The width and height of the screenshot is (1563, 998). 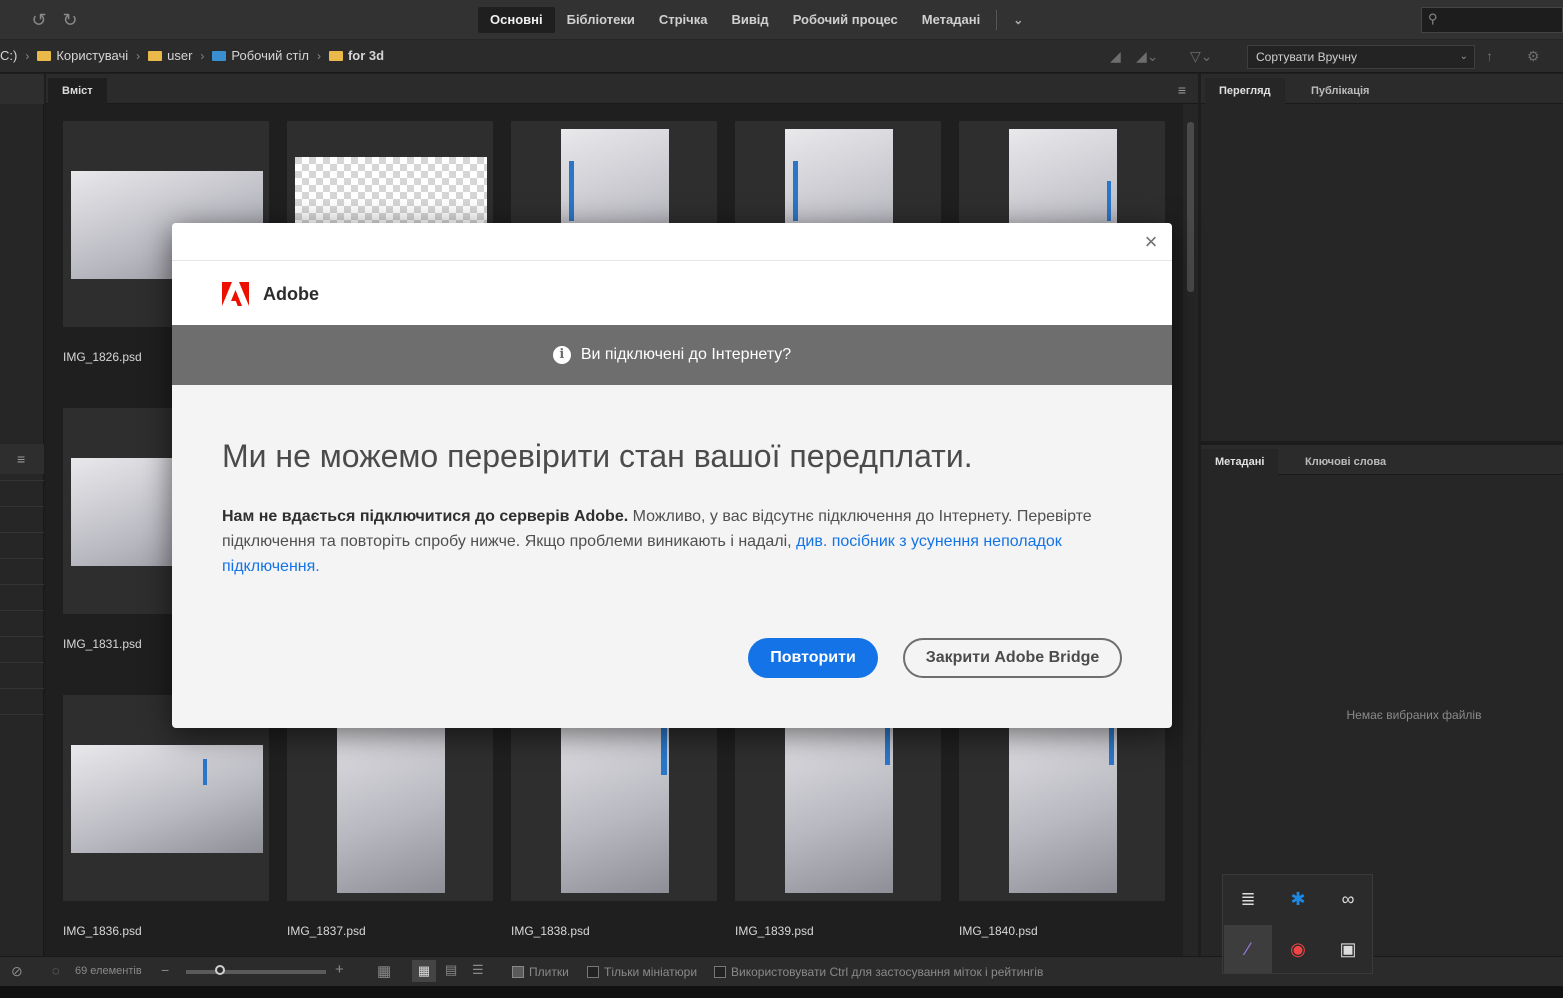 I want to click on loading-spinner-icon: ◌, so click(x=56, y=970).